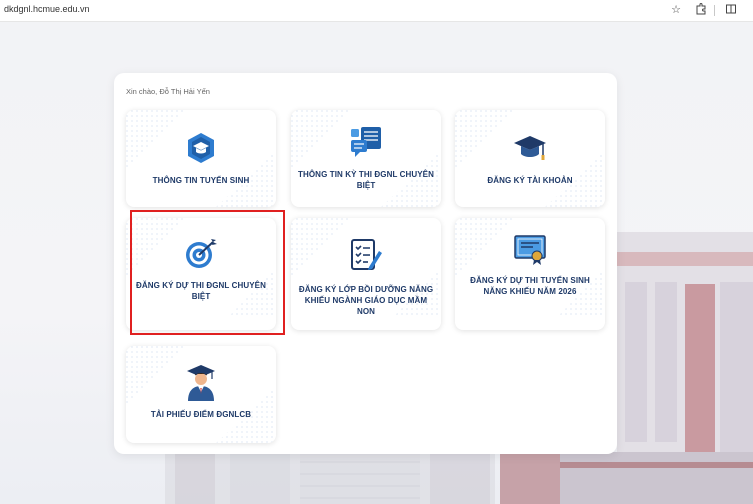  Describe the element at coordinates (676, 10) in the screenshot. I see `star-icon: ☆` at that location.